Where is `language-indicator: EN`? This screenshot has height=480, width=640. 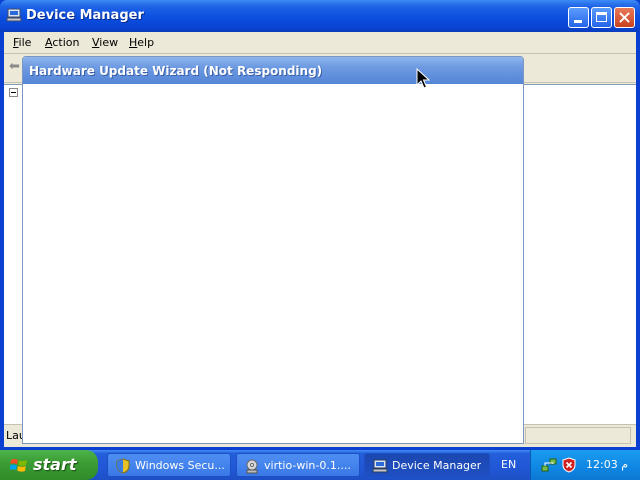
language-indicator: EN is located at coordinates (508, 464).